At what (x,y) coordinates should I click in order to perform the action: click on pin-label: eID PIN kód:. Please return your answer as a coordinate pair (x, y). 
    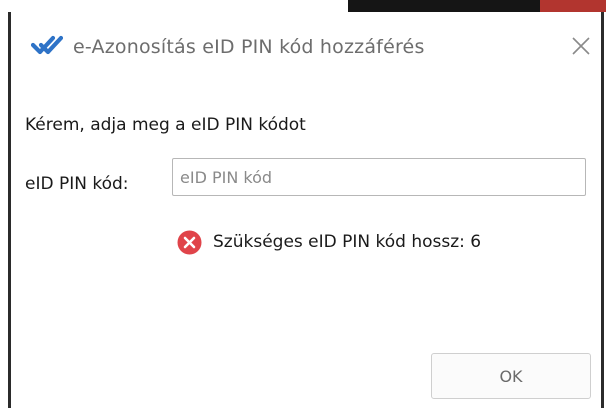
    Looking at the image, I should click on (77, 184).